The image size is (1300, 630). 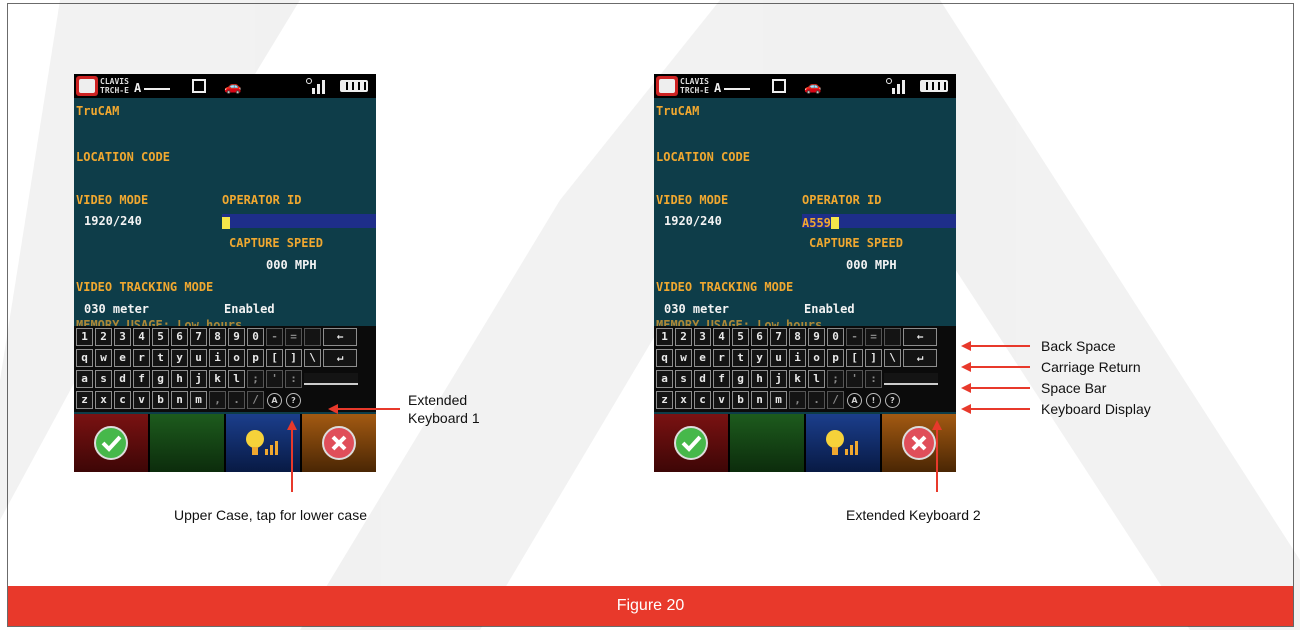 I want to click on key: 6, so click(x=179, y=337).